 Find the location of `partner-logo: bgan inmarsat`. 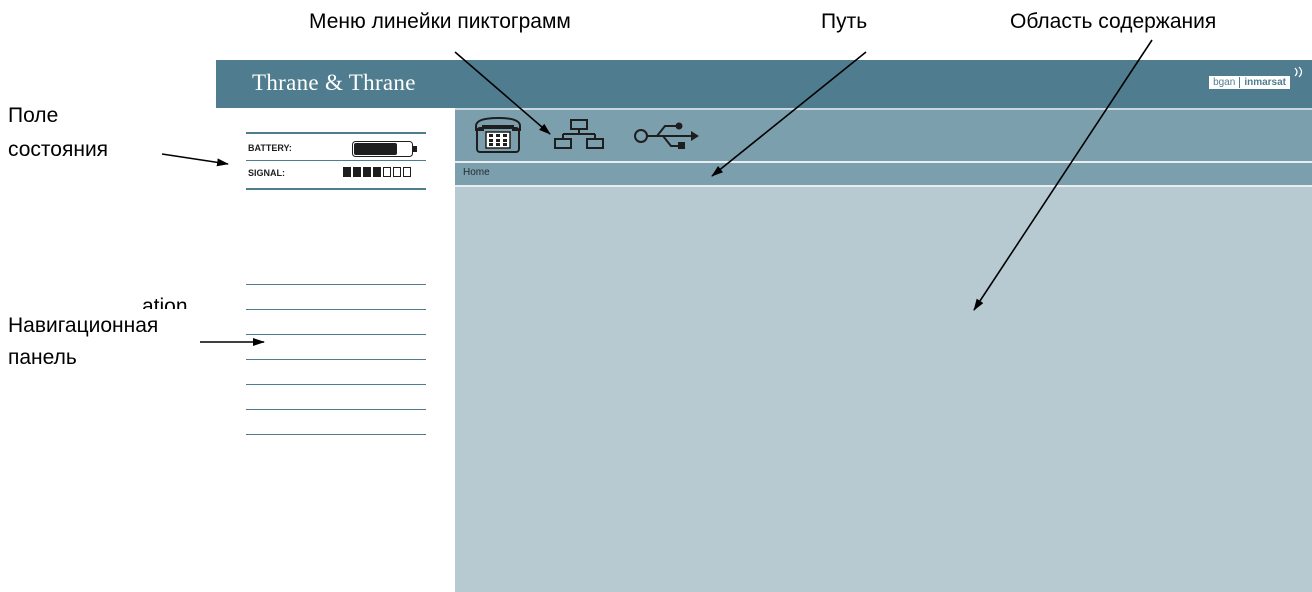

partner-logo: bgan inmarsat is located at coordinates (1249, 82).